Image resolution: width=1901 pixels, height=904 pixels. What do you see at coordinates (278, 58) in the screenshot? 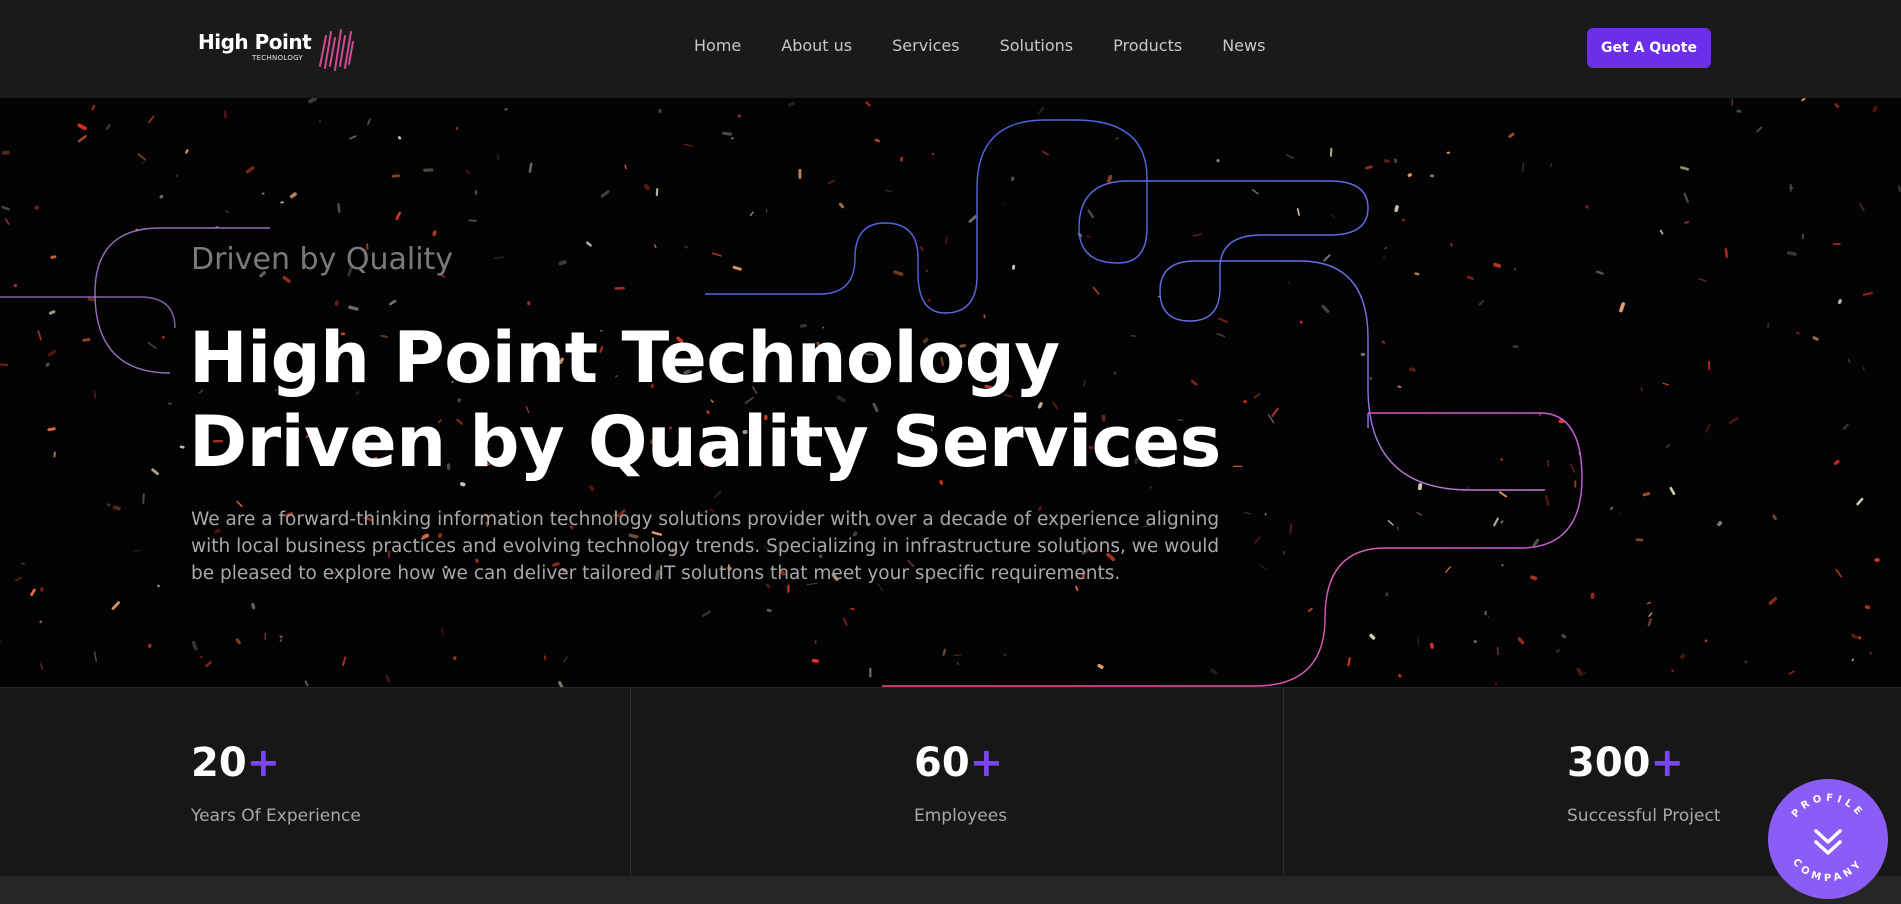
I see `logo-subtitle: TECHNOLOGY` at bounding box center [278, 58].